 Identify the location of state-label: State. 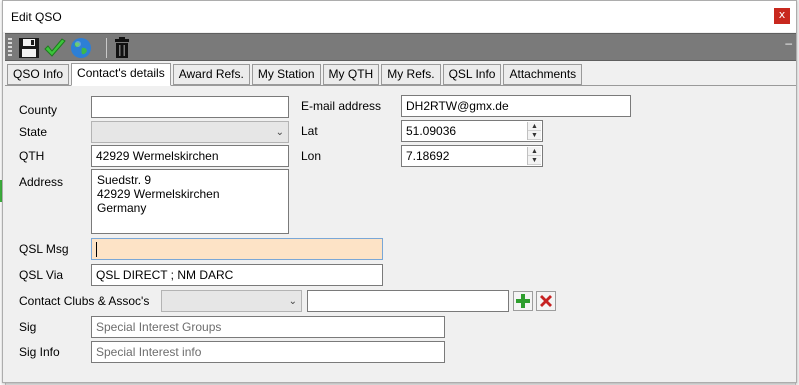
(33, 132).